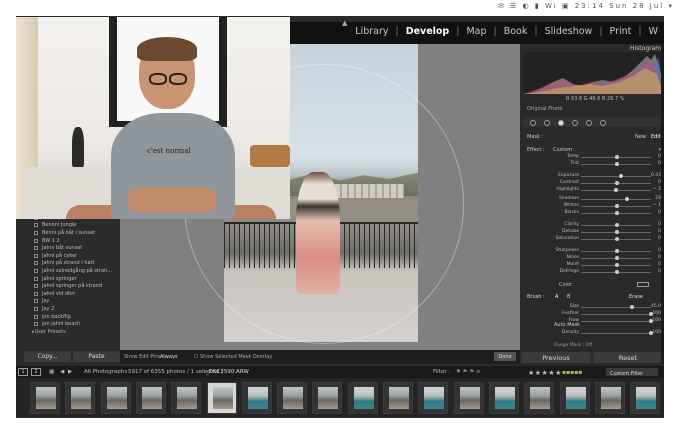  What do you see at coordinates (573, 345) in the screenshot?
I see `range-mask-row: Range Mask : Off` at bounding box center [573, 345].